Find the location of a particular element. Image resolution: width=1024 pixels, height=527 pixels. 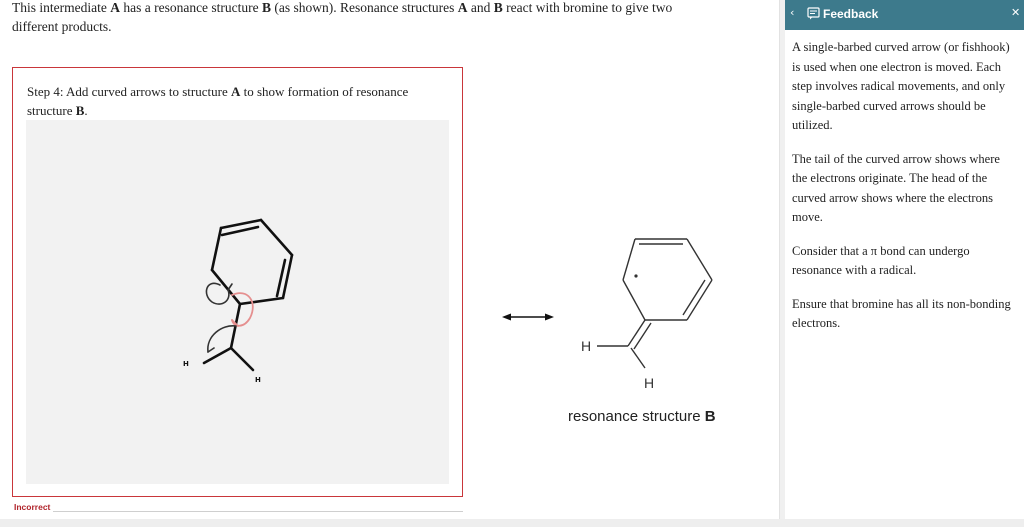

bond-ch-bottom is located at coordinates (242, 359).